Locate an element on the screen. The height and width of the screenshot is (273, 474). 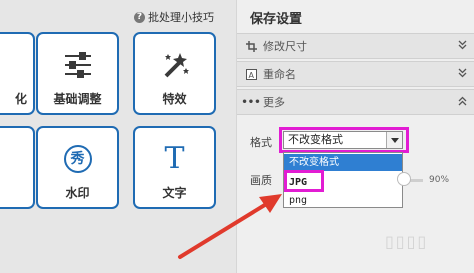
more-dots-icon: ••• is located at coordinates (251, 102).